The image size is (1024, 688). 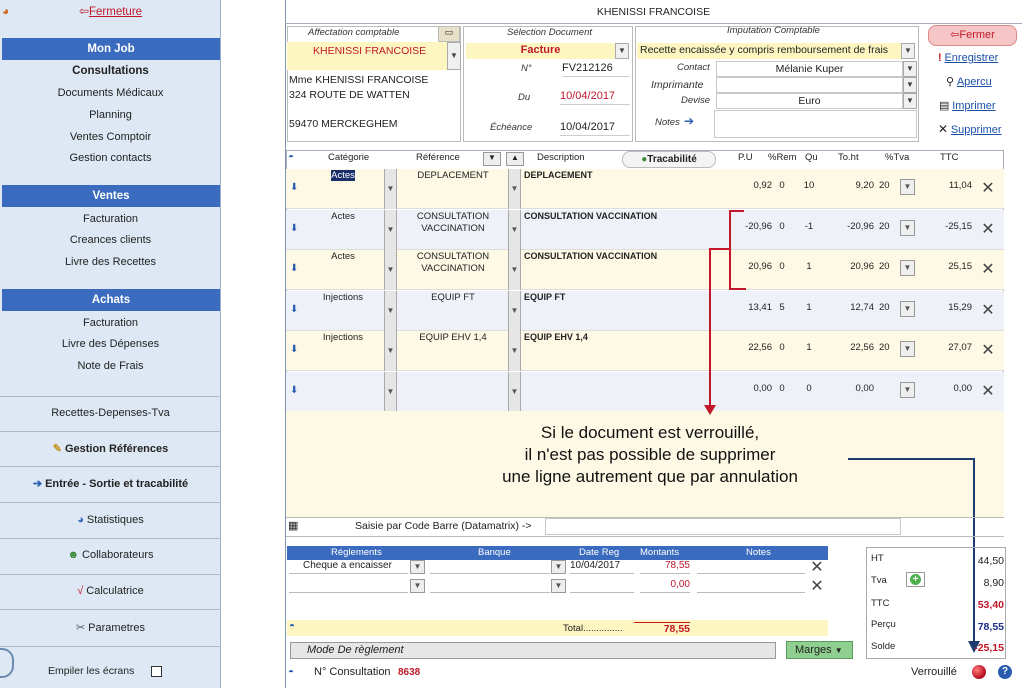 What do you see at coordinates (622, 51) in the screenshot?
I see `document-type-dropdown-icon: ▼` at bounding box center [622, 51].